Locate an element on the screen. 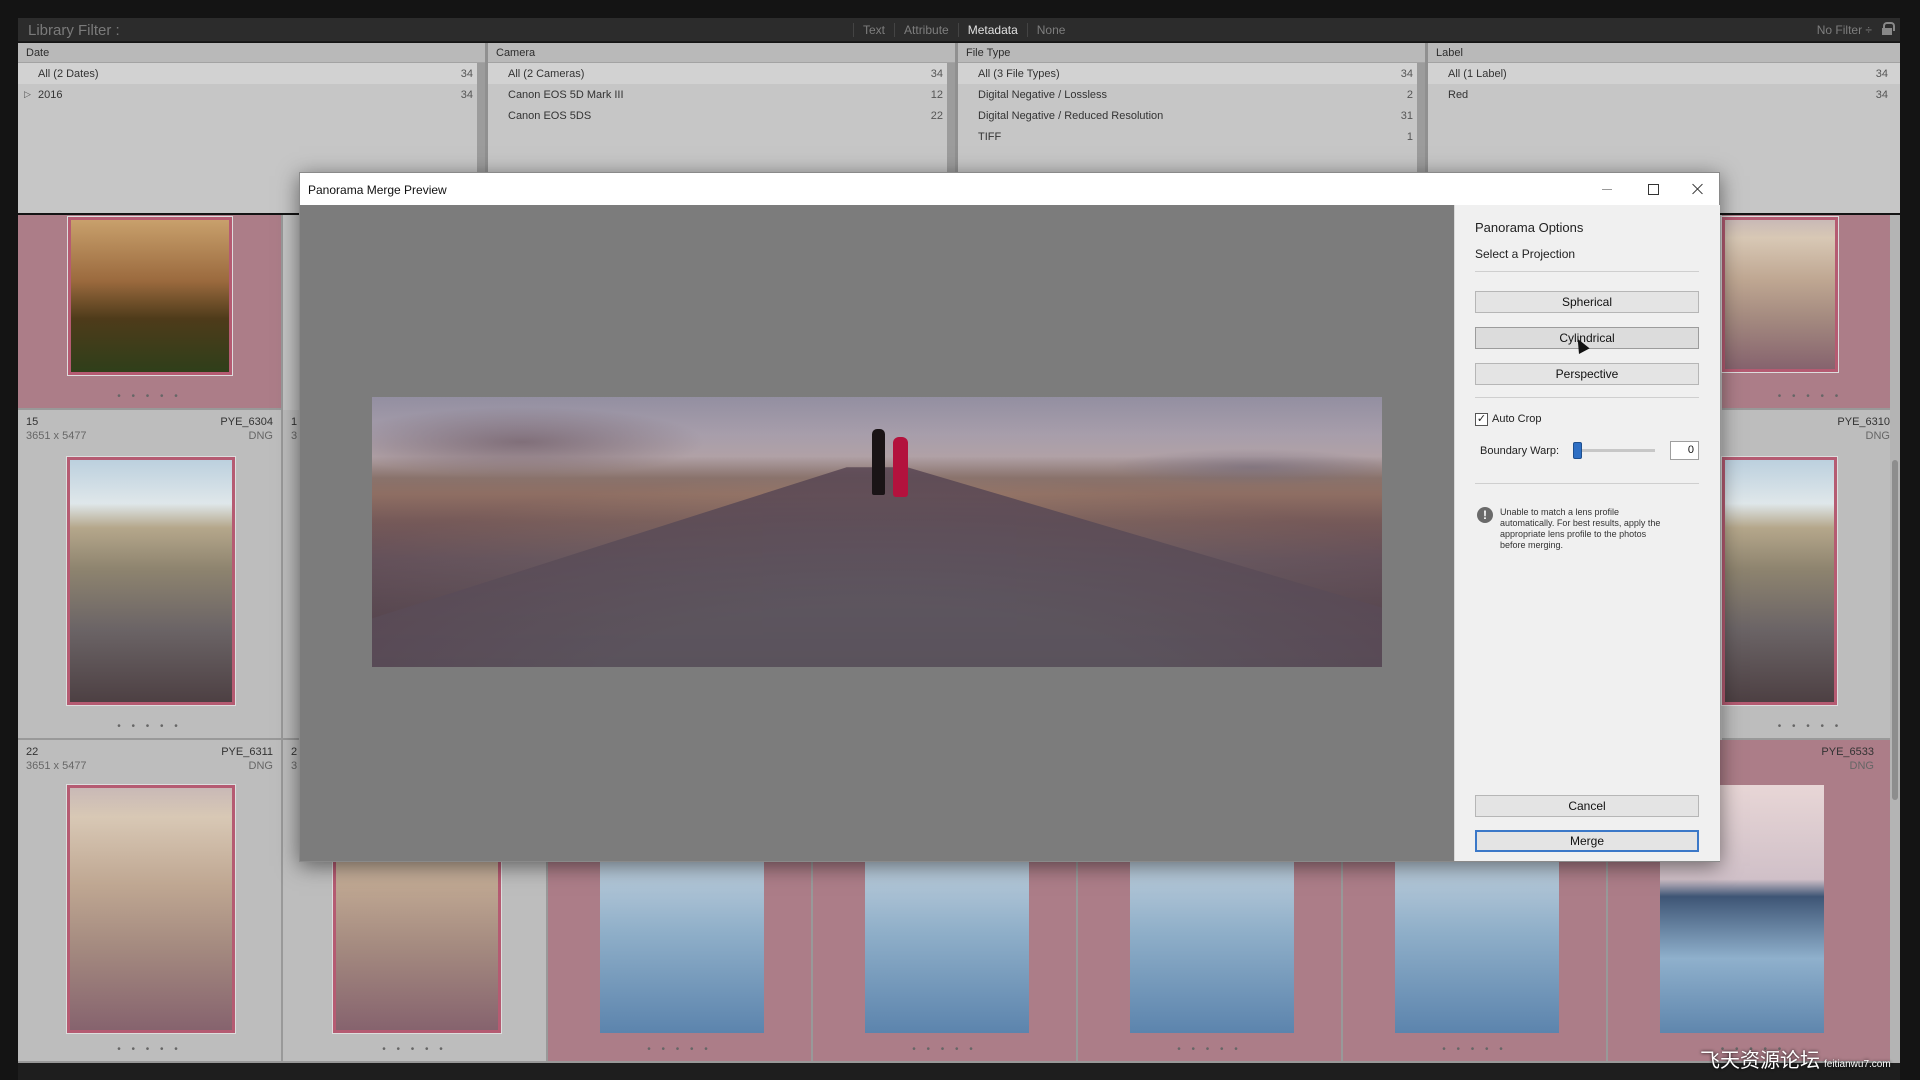 This screenshot has width=1920, height=1080. row-label: All (3 File Types) is located at coordinates (1019, 74).